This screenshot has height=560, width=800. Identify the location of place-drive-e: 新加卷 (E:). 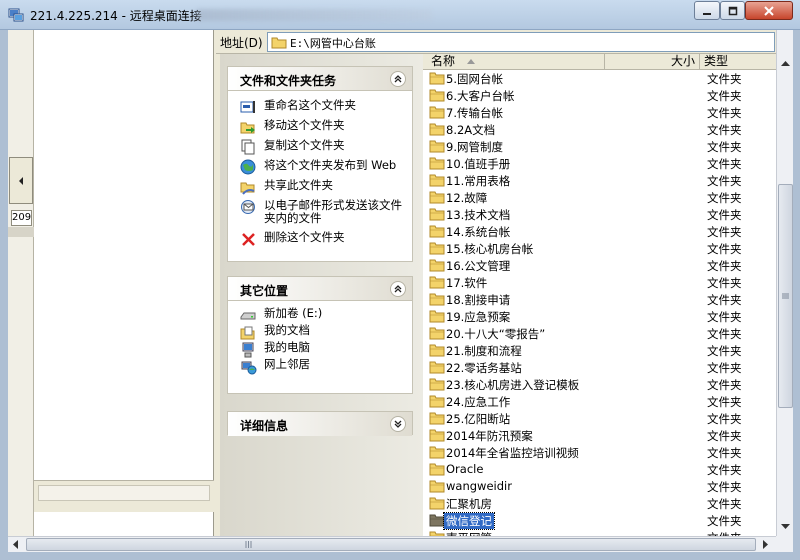
(320, 313).